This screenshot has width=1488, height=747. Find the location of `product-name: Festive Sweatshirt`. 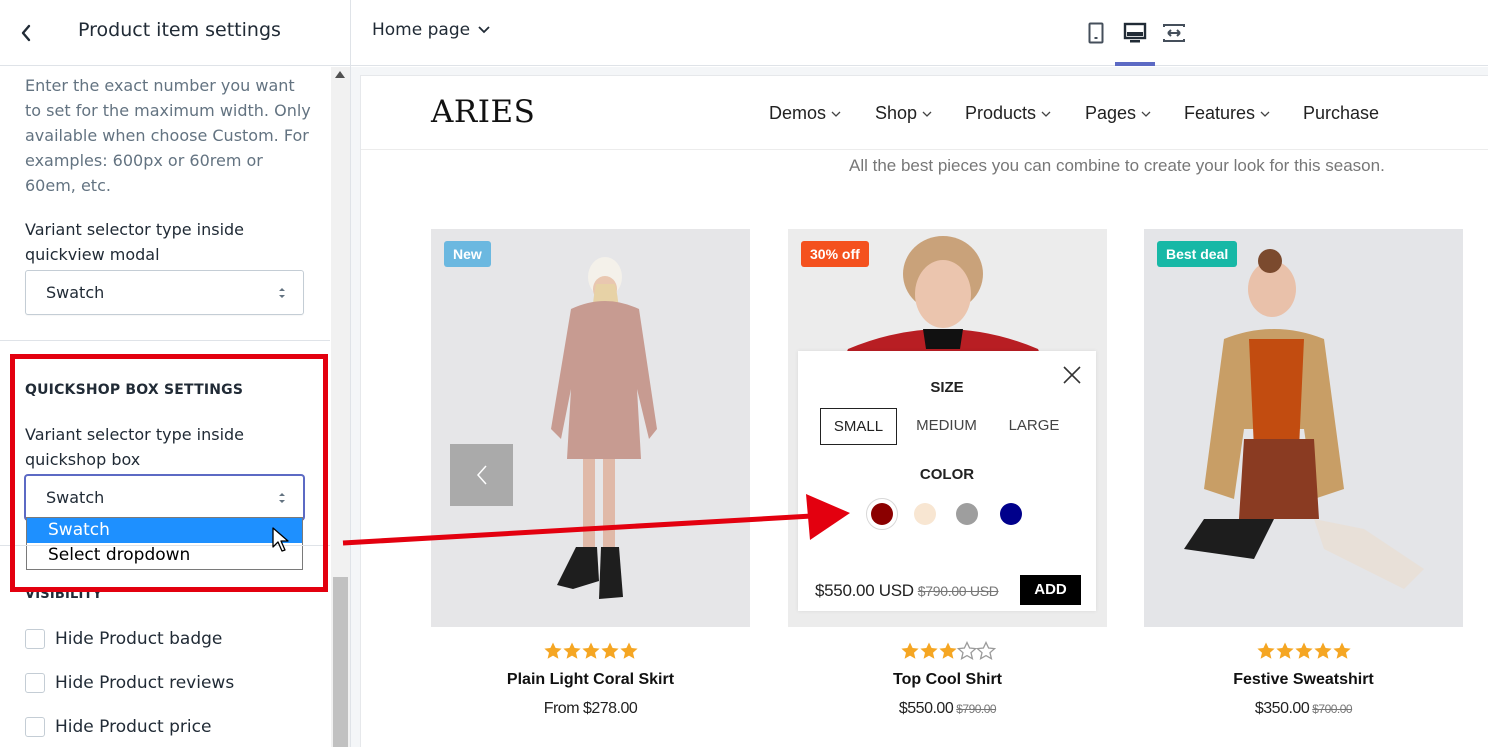

product-name: Festive Sweatshirt is located at coordinates (1303, 680).